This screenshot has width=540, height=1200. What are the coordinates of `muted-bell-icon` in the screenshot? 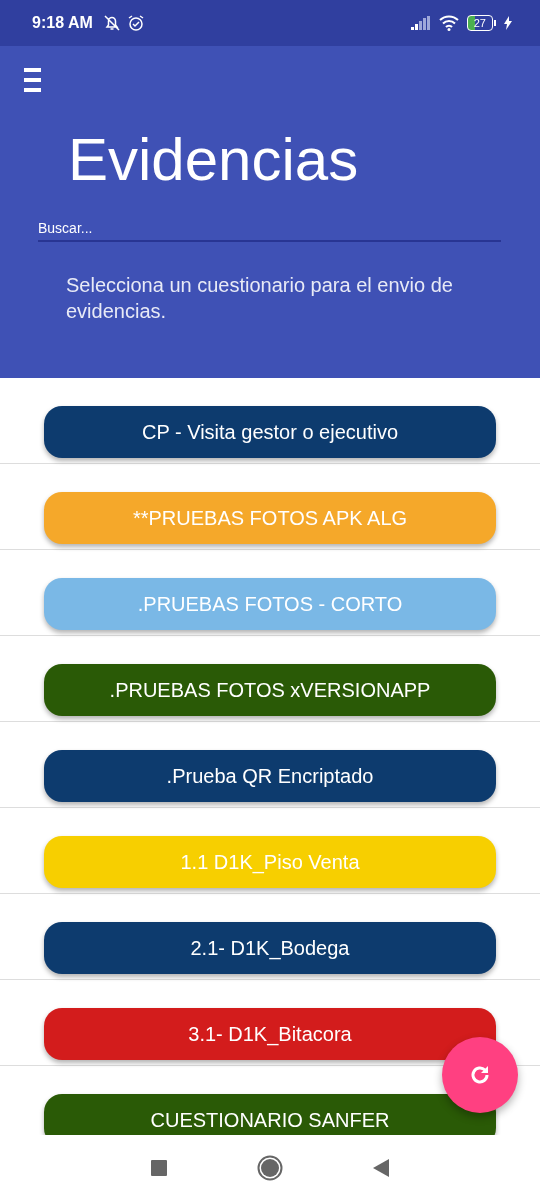 It's located at (111, 23).